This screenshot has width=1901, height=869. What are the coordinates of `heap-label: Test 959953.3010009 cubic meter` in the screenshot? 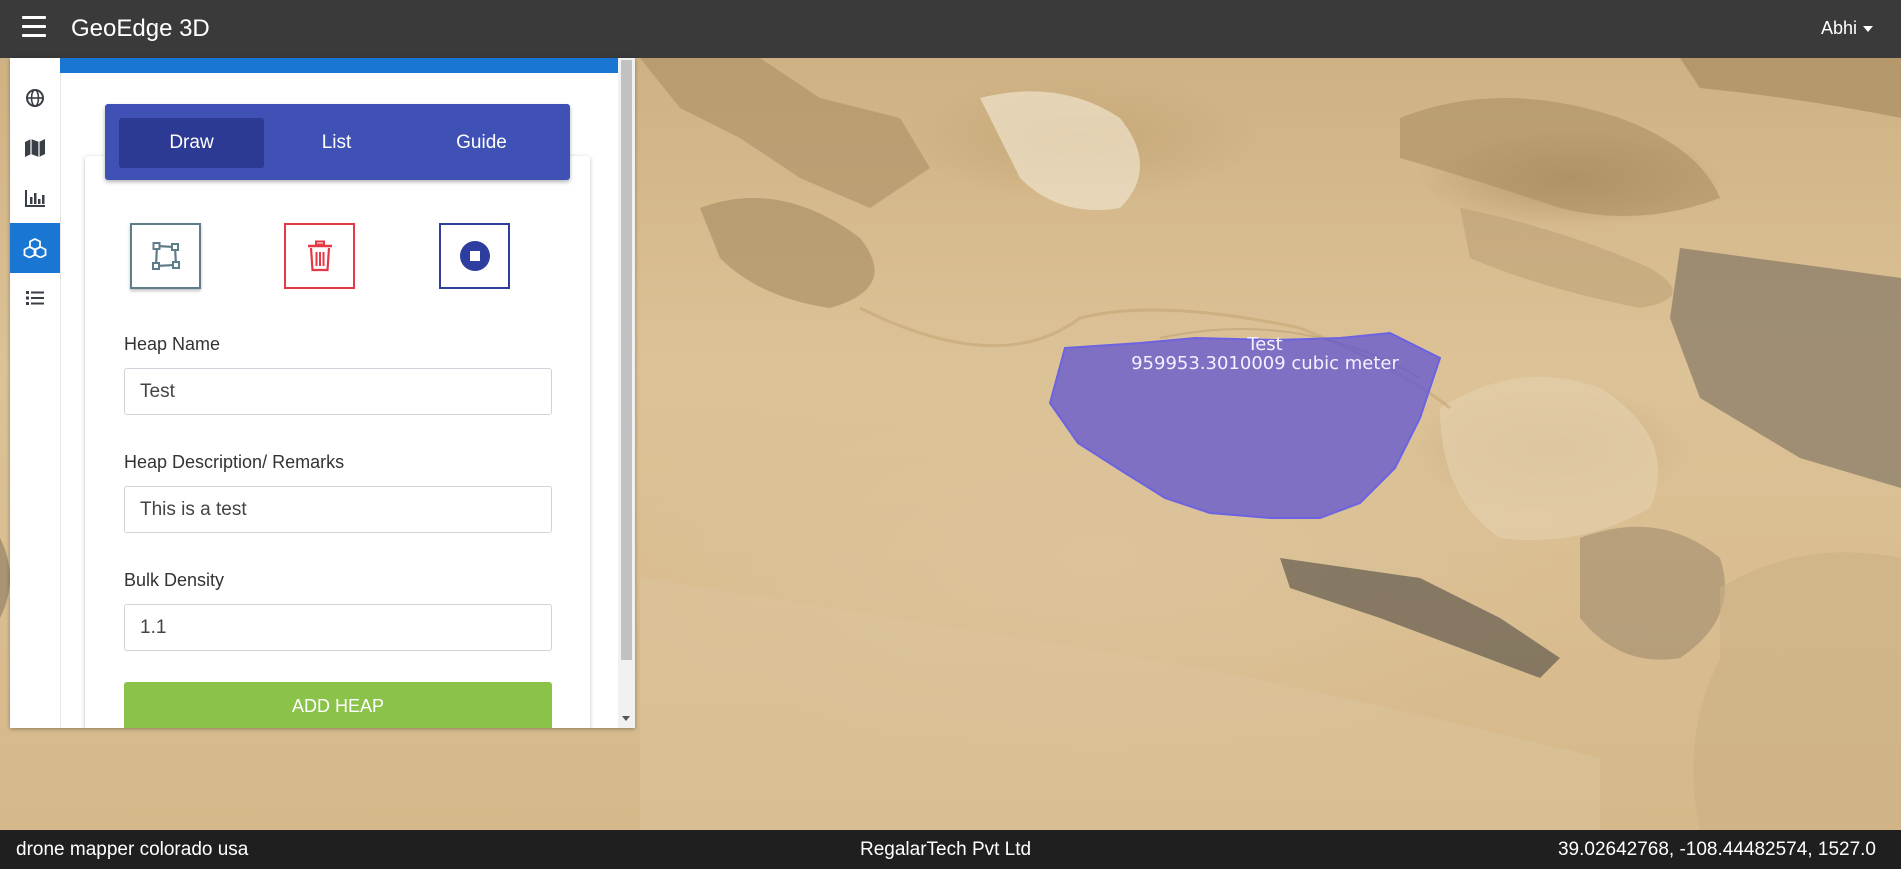 It's located at (1265, 354).